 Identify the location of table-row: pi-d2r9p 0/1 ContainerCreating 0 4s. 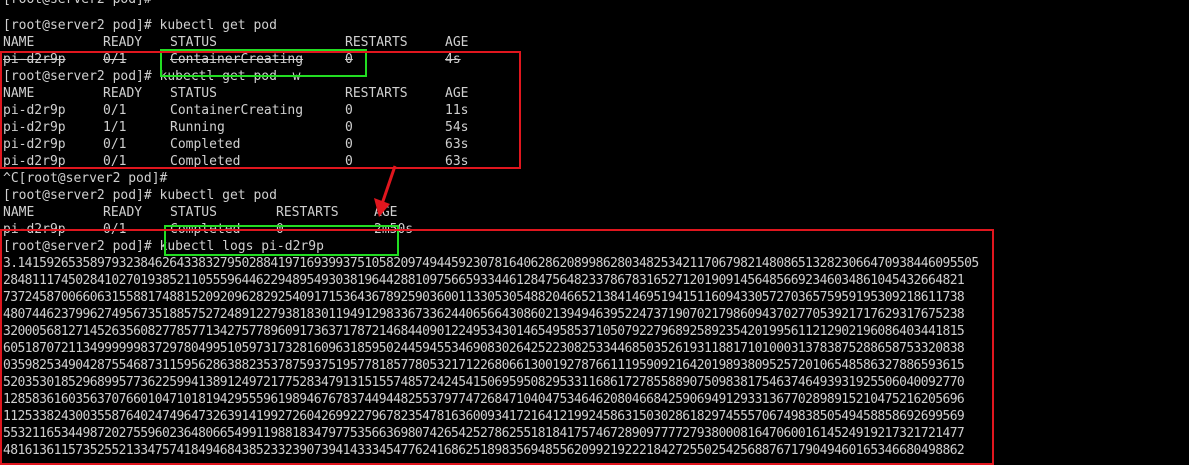
(594, 59).